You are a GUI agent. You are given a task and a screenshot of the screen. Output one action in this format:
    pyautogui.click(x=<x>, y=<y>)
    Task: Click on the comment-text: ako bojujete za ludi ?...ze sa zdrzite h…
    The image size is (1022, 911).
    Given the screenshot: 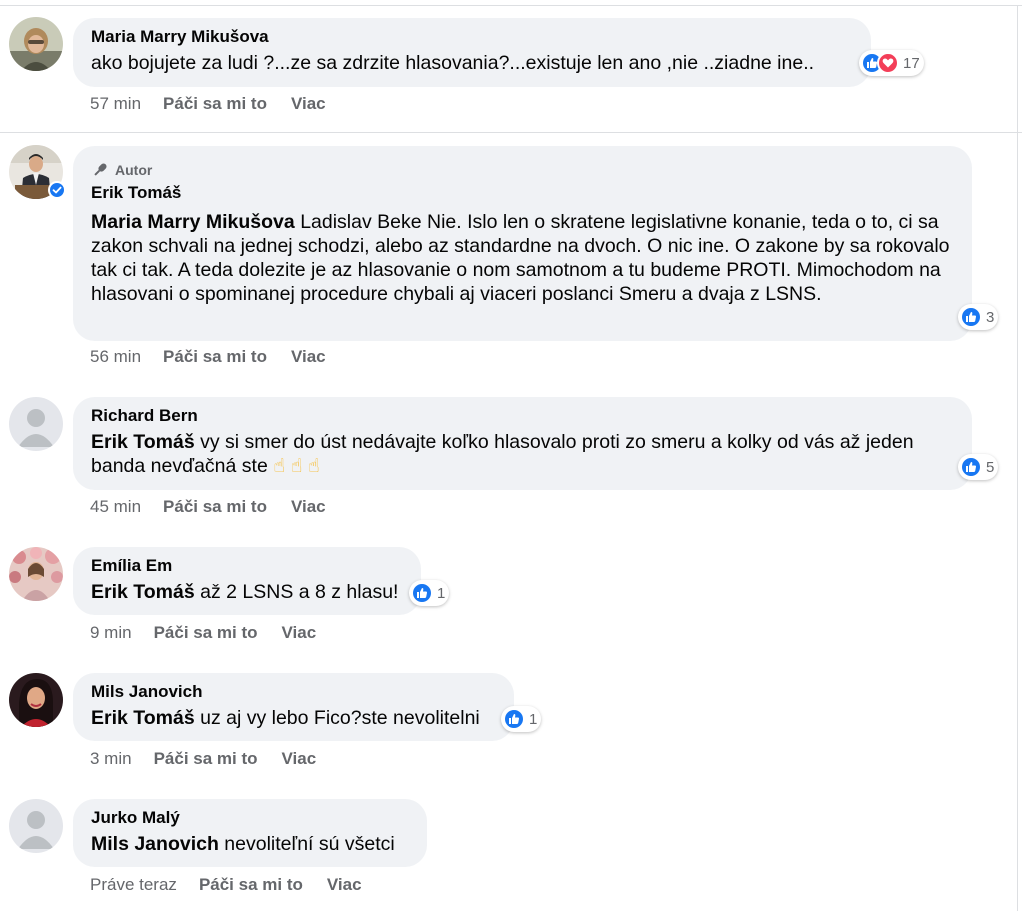 What is the action you would take?
    pyautogui.click(x=453, y=63)
    